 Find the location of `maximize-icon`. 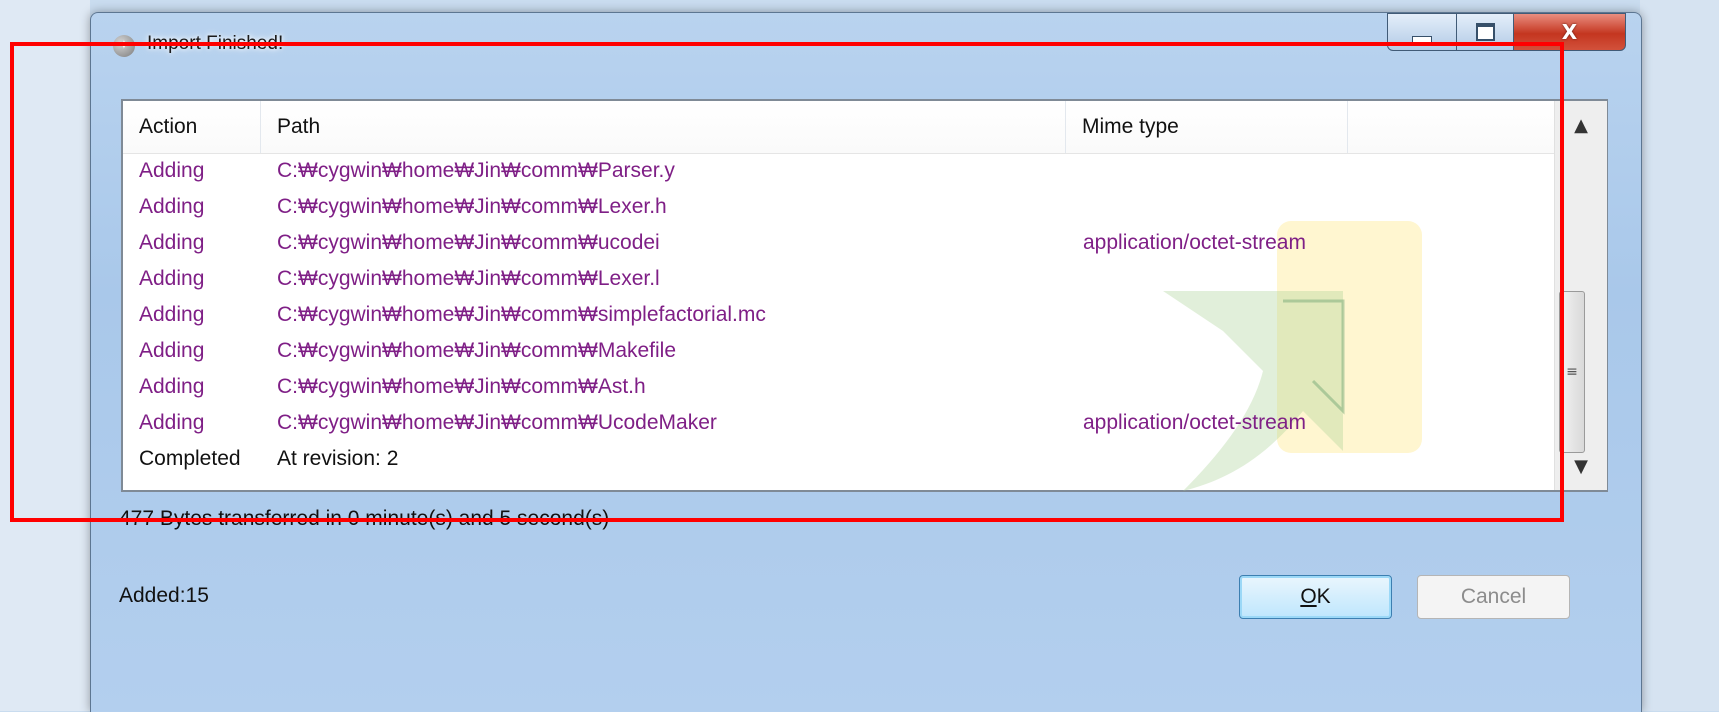

maximize-icon is located at coordinates (1485, 32).